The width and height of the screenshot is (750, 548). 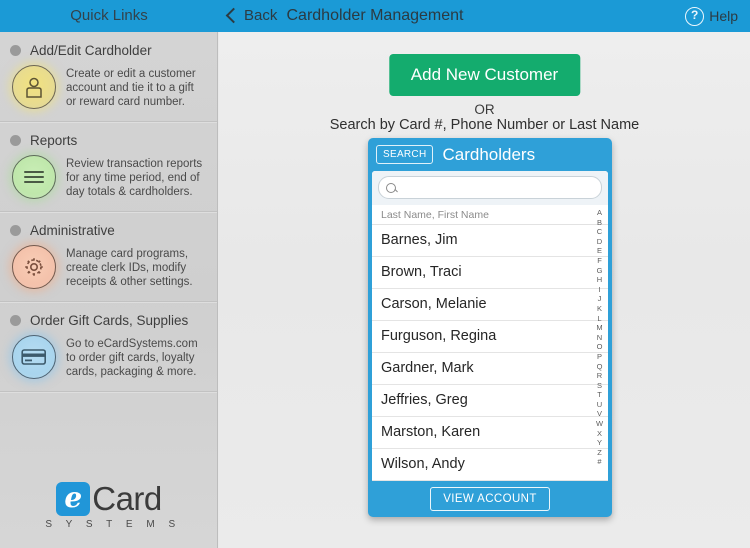 What do you see at coordinates (233, 15) in the screenshot?
I see `chevron-left-icon` at bounding box center [233, 15].